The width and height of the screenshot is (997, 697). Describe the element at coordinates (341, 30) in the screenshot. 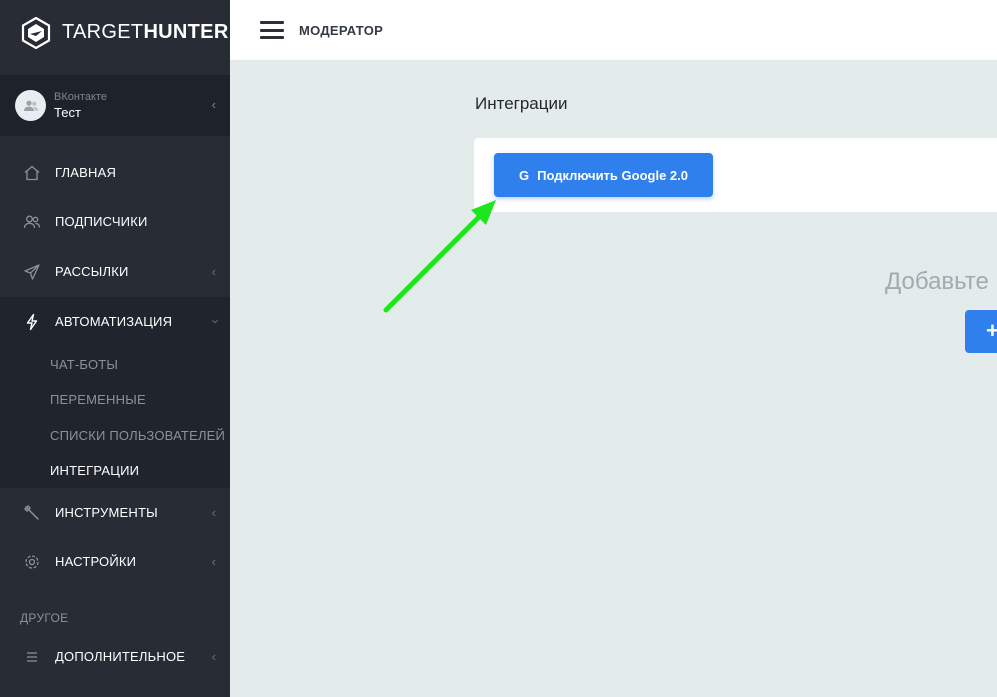

I see `topbar-title: МОДЕРАТОР` at that location.